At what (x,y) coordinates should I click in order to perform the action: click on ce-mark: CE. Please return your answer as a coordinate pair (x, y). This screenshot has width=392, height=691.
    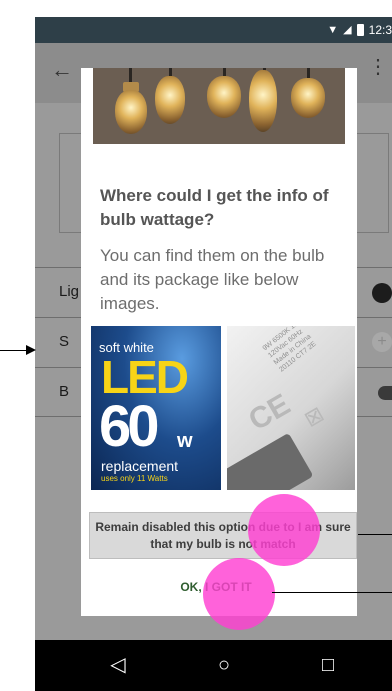
    Looking at the image, I should click on (269, 412).